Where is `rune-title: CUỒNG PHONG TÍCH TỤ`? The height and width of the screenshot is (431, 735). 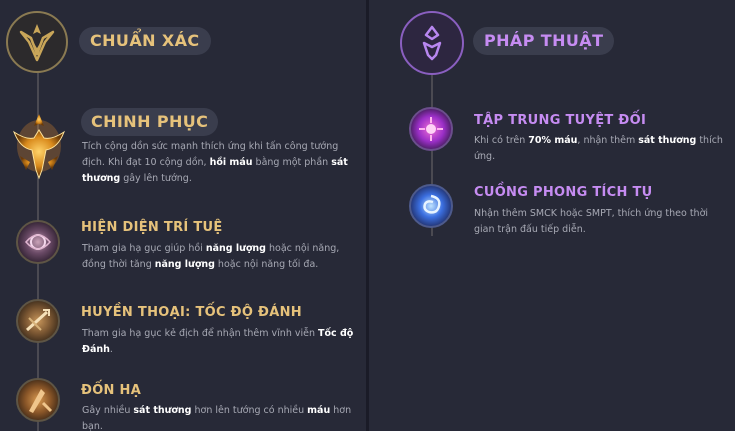 rune-title: CUỒNG PHONG TÍCH TỤ is located at coordinates (563, 192).